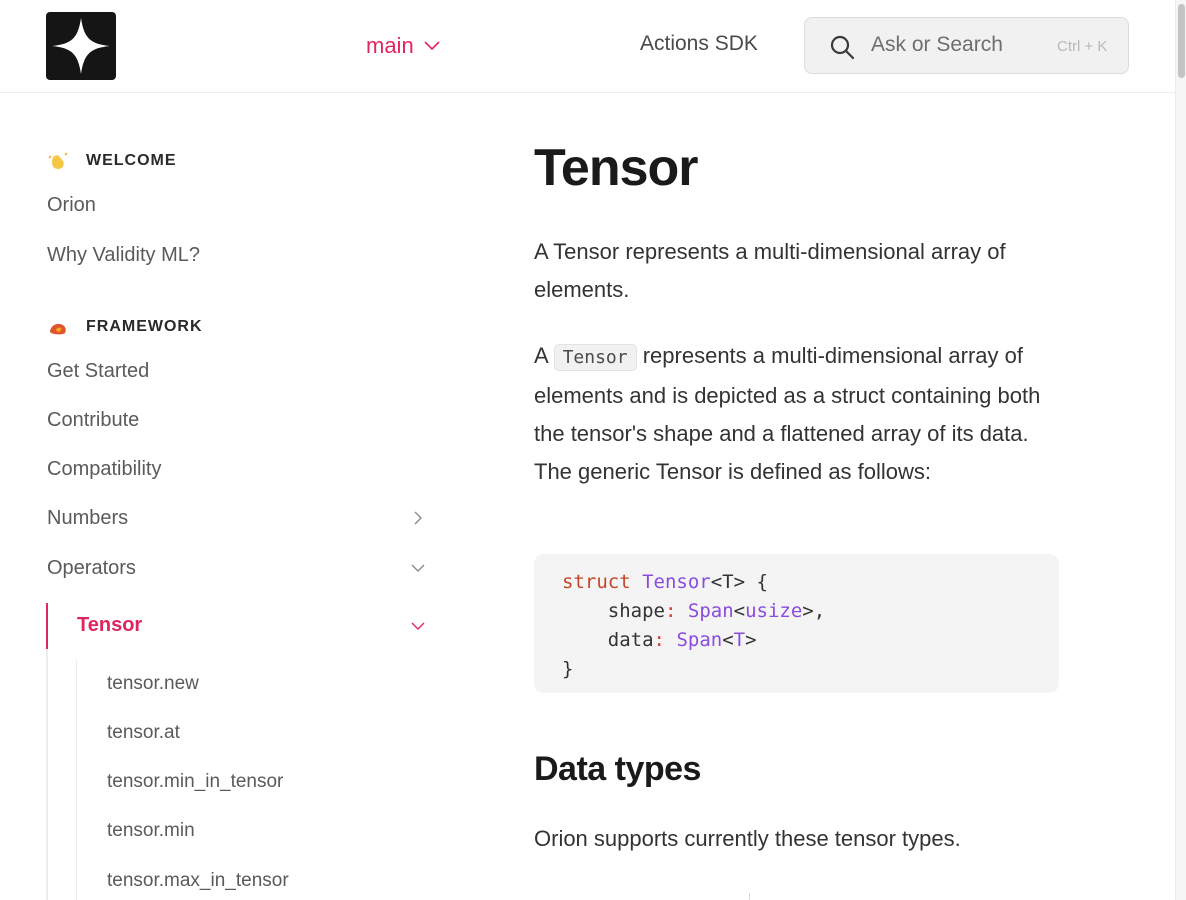 Image resolution: width=1186 pixels, height=900 pixels. Describe the element at coordinates (151, 831) in the screenshot. I see `sidebar-subitem-tensor-min: tensor.min` at that location.